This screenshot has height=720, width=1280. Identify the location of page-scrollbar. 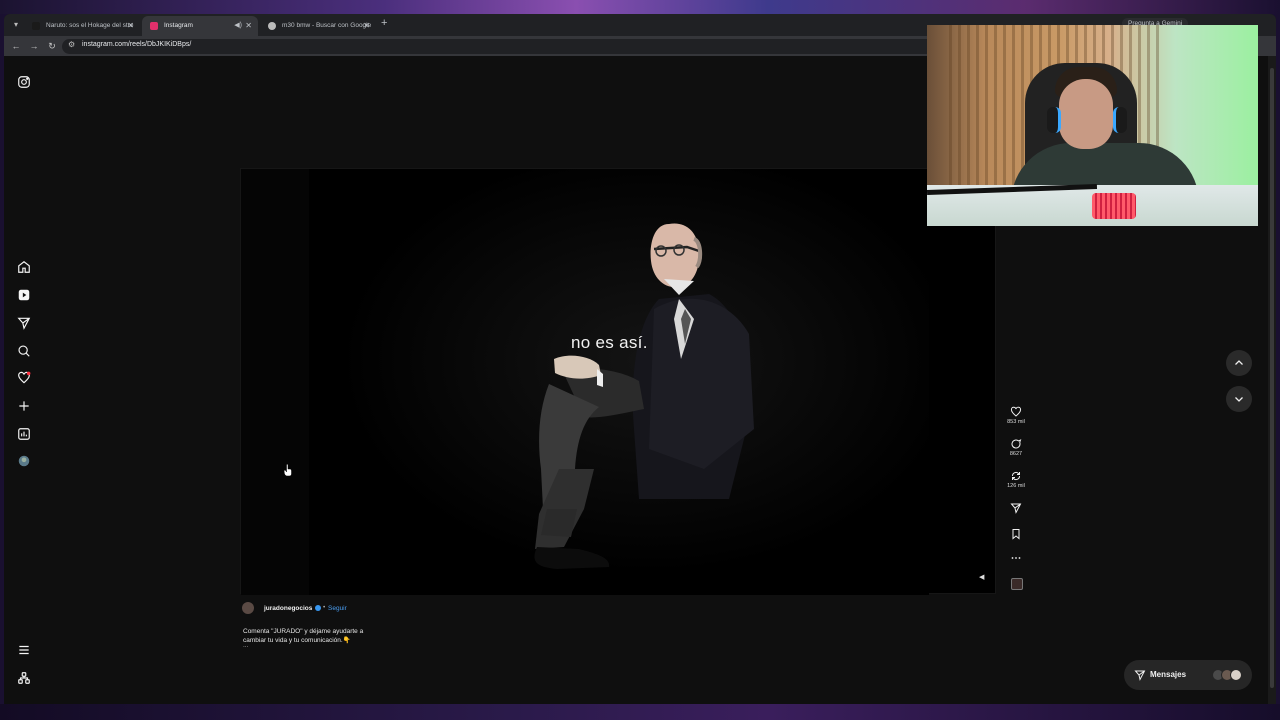
(1272, 380).